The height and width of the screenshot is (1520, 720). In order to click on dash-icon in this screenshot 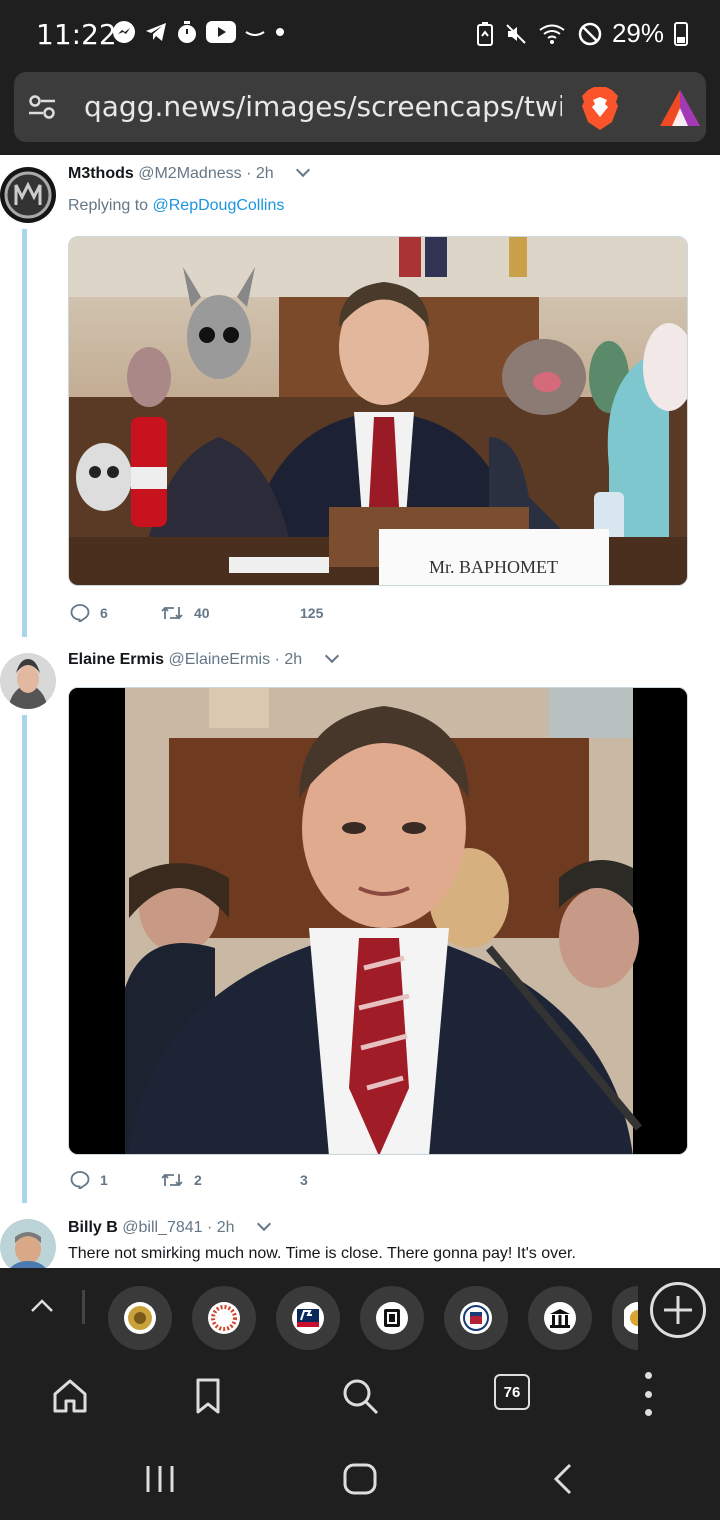, I will do `click(255, 33)`.